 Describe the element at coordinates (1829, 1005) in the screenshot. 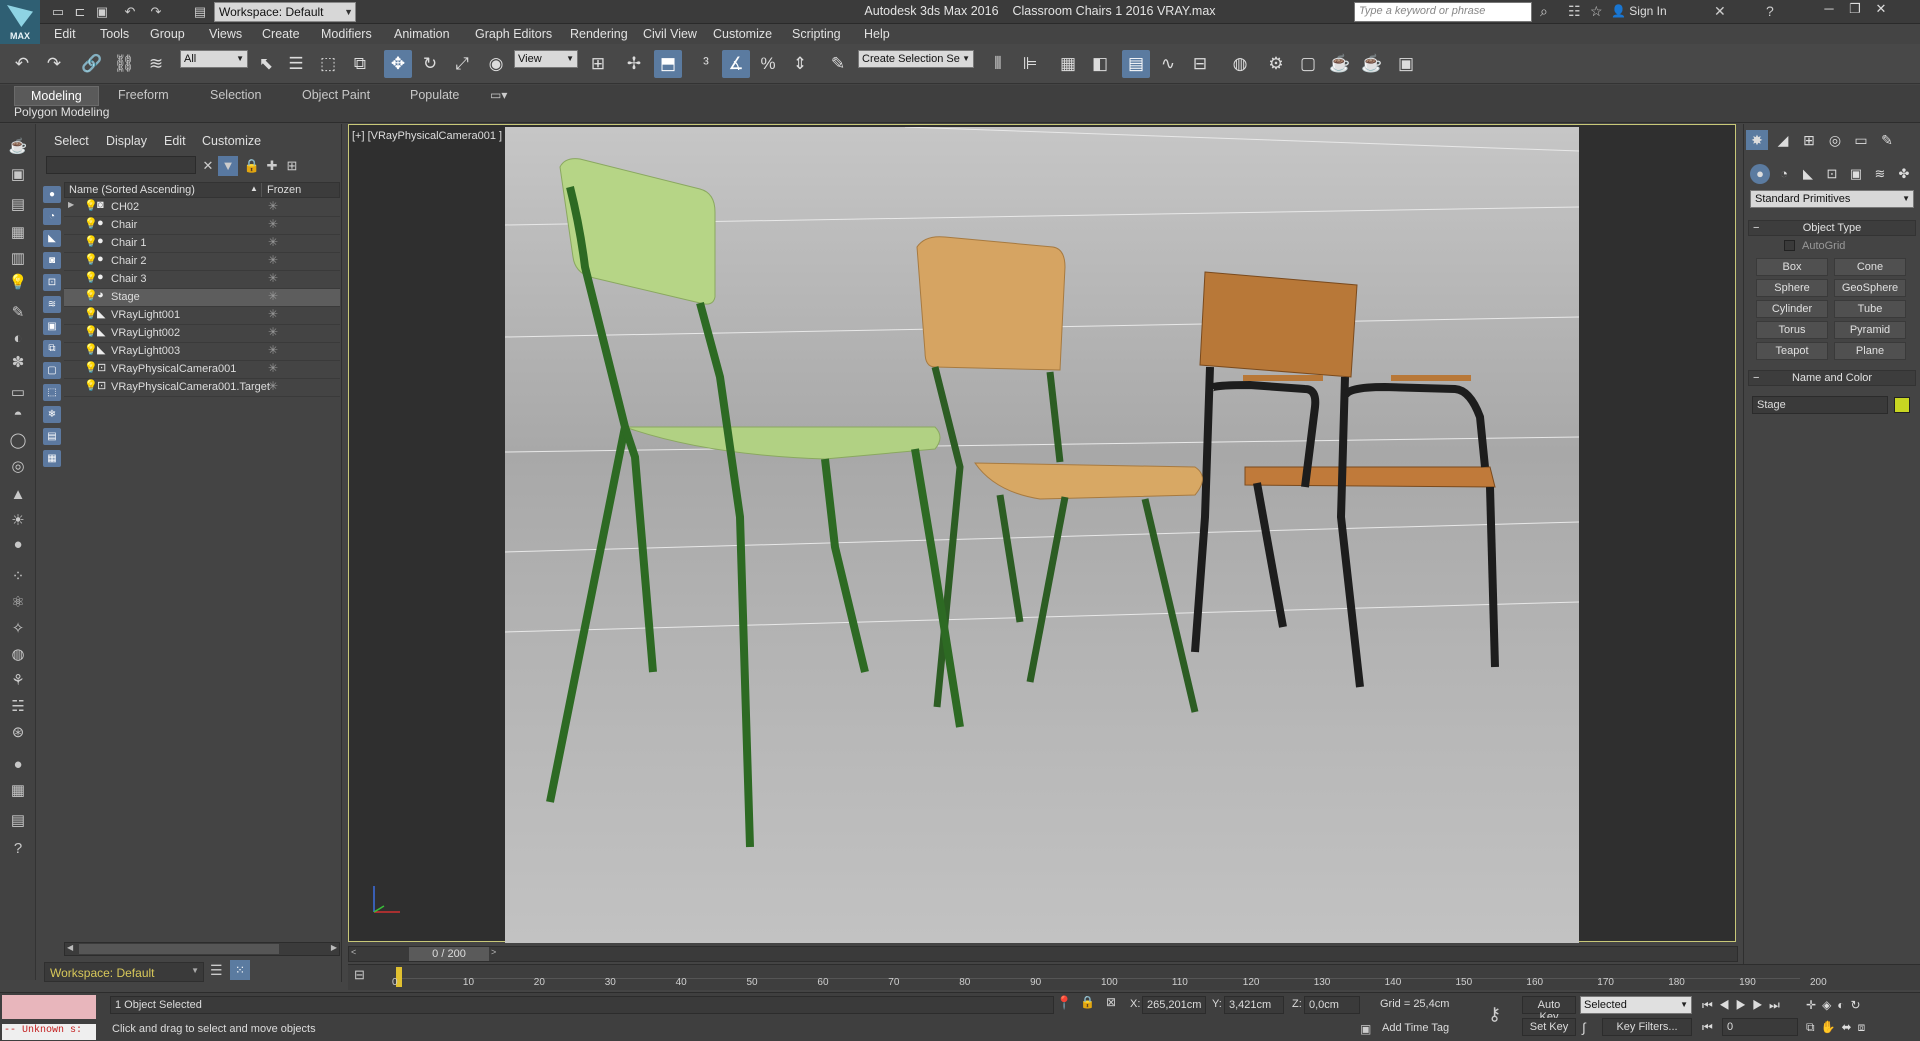

I see `zoom-all-icon: ◈` at that location.